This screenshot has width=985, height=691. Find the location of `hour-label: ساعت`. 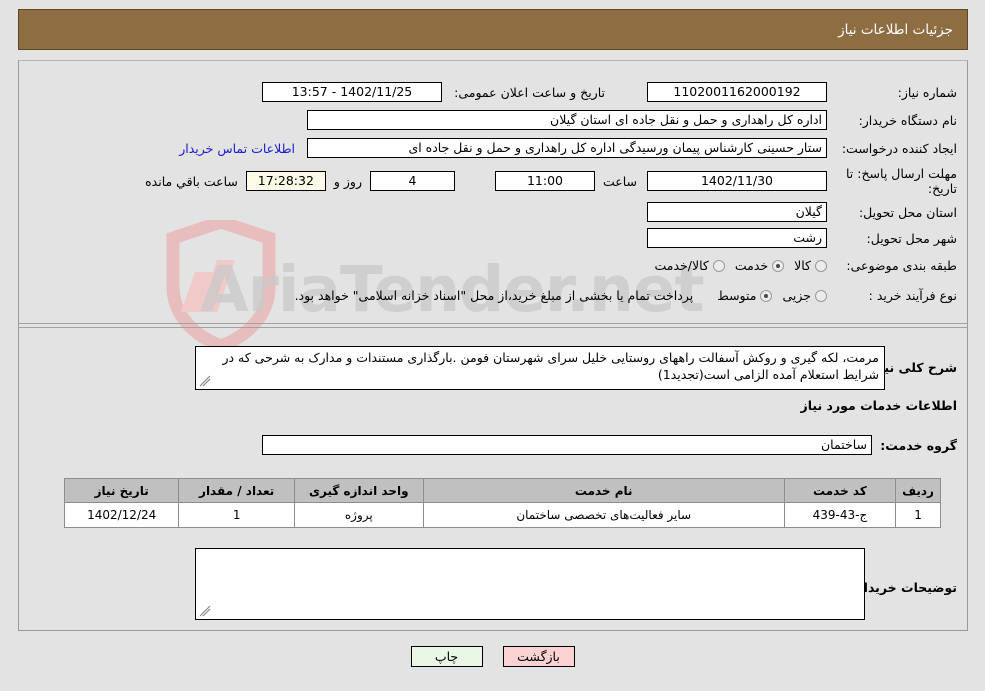

hour-label: ساعت is located at coordinates (619, 181).